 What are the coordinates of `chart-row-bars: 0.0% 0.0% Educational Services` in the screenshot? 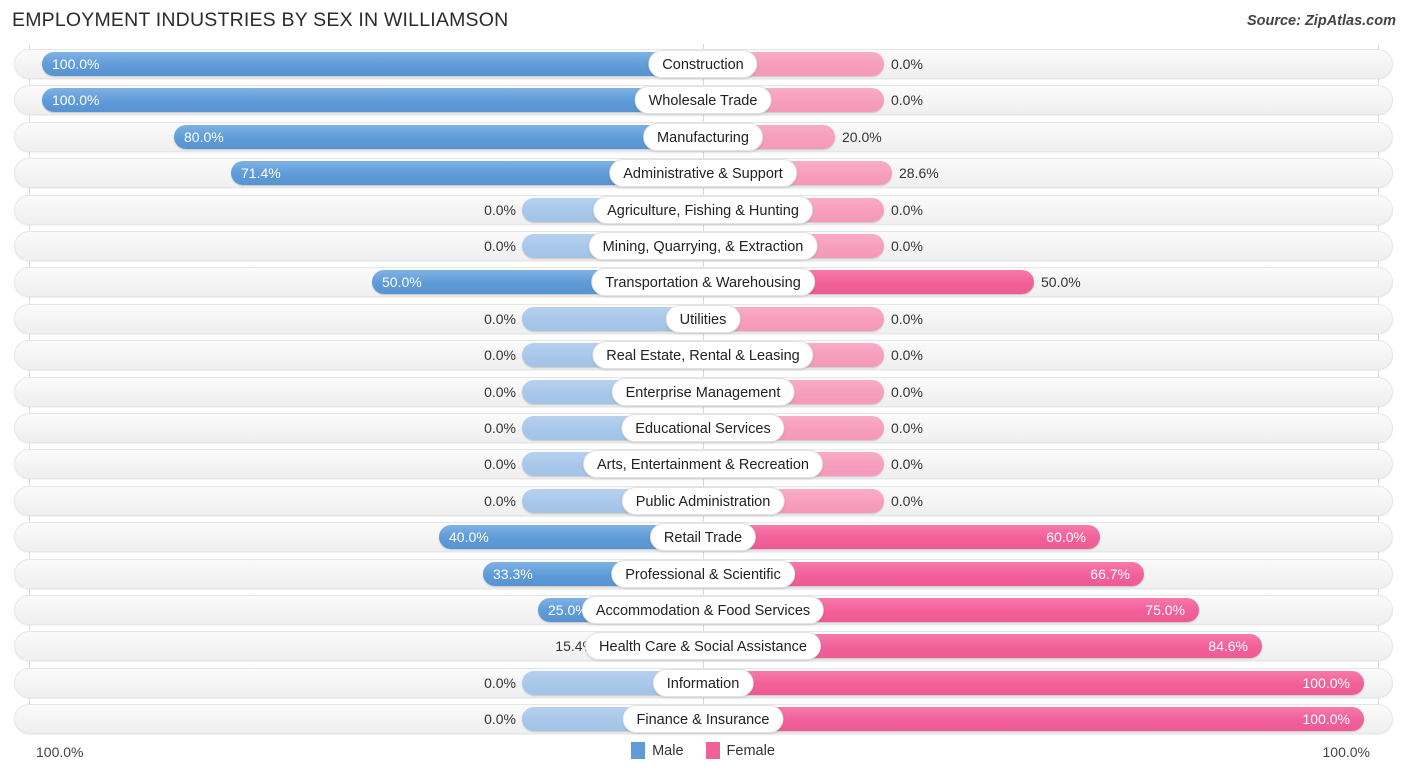 It's located at (703, 428).